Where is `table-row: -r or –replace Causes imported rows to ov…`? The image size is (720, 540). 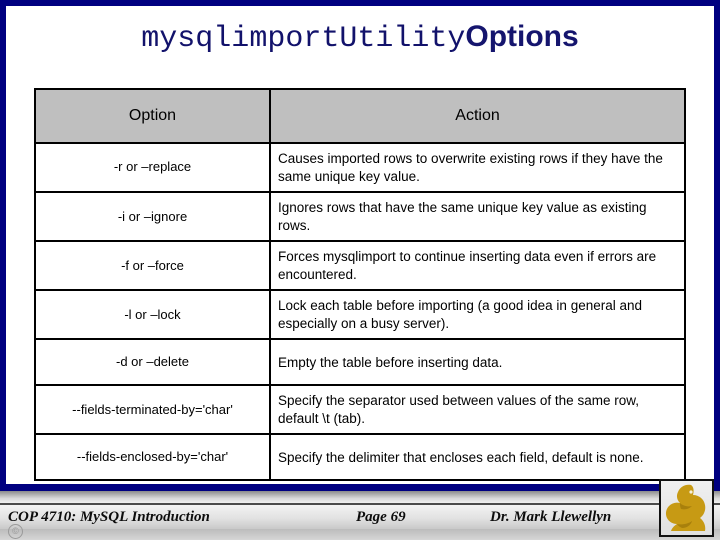
table-row: -r or –replace Causes imported rows to ov… is located at coordinates (360, 167).